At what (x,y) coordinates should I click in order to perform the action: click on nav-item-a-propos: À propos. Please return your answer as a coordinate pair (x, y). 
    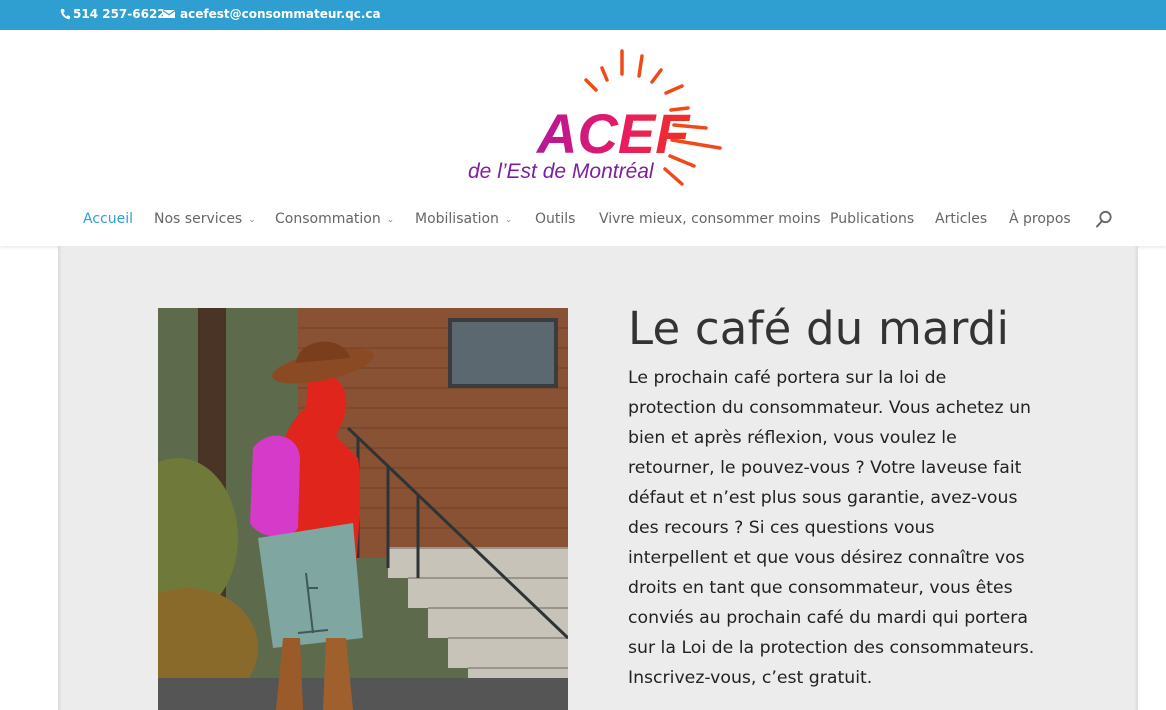
    Looking at the image, I should click on (1040, 219).